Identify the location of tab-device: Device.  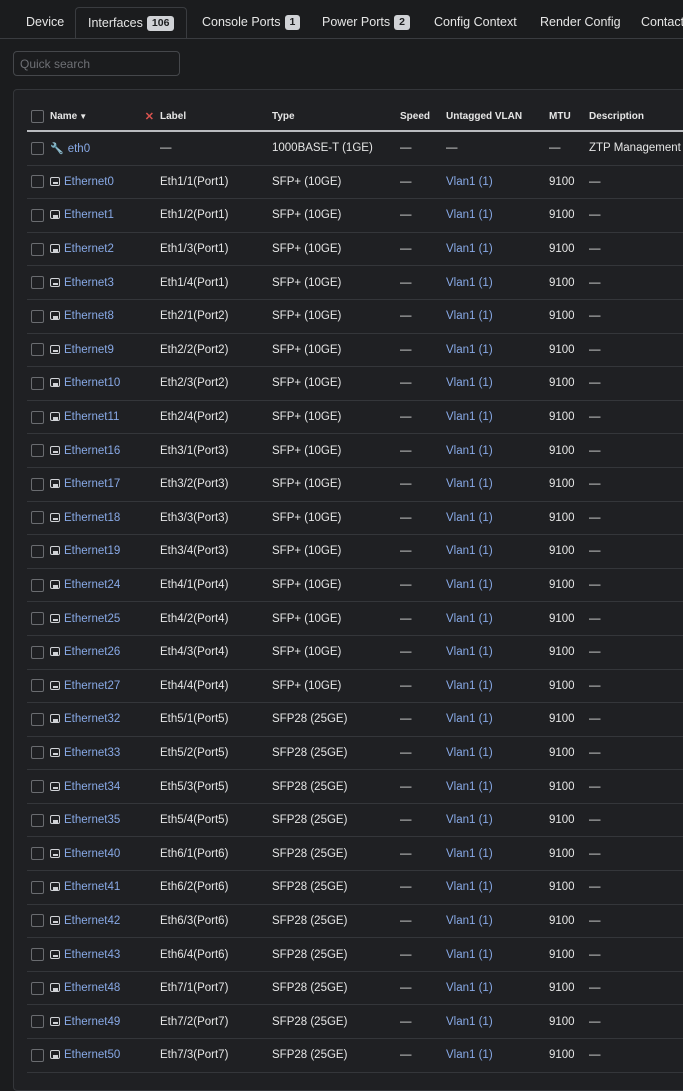
(45, 22).